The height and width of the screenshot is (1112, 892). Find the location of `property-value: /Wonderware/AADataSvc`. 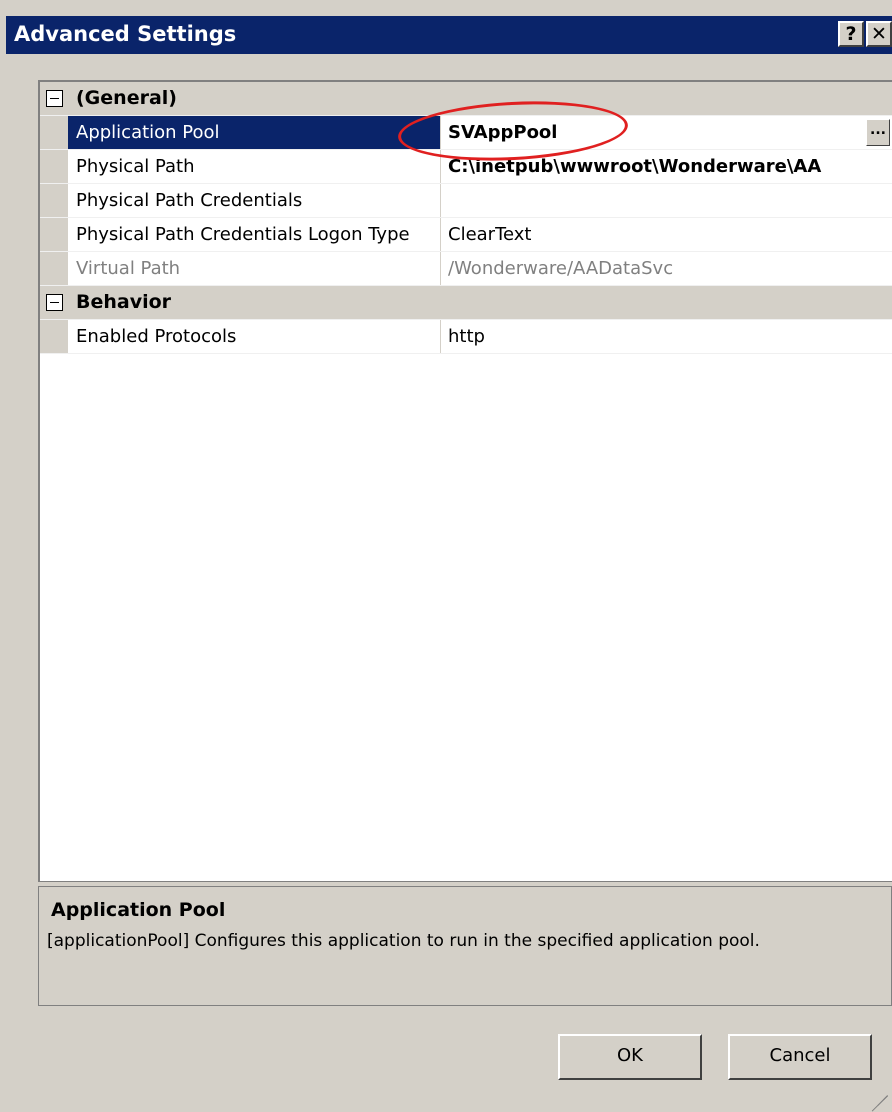

property-value: /Wonderware/AADataSvc is located at coordinates (667, 268).